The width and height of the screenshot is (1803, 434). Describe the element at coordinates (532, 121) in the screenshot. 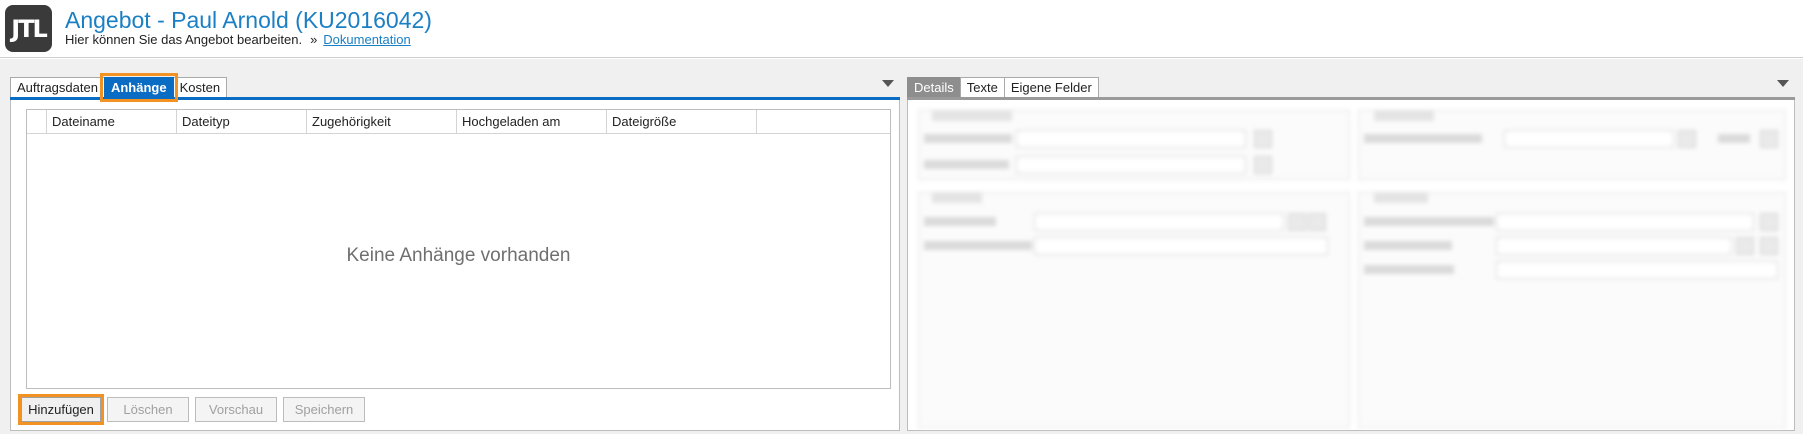

I see `column-header-hochgeladen-am: Hochgeladen am` at that location.